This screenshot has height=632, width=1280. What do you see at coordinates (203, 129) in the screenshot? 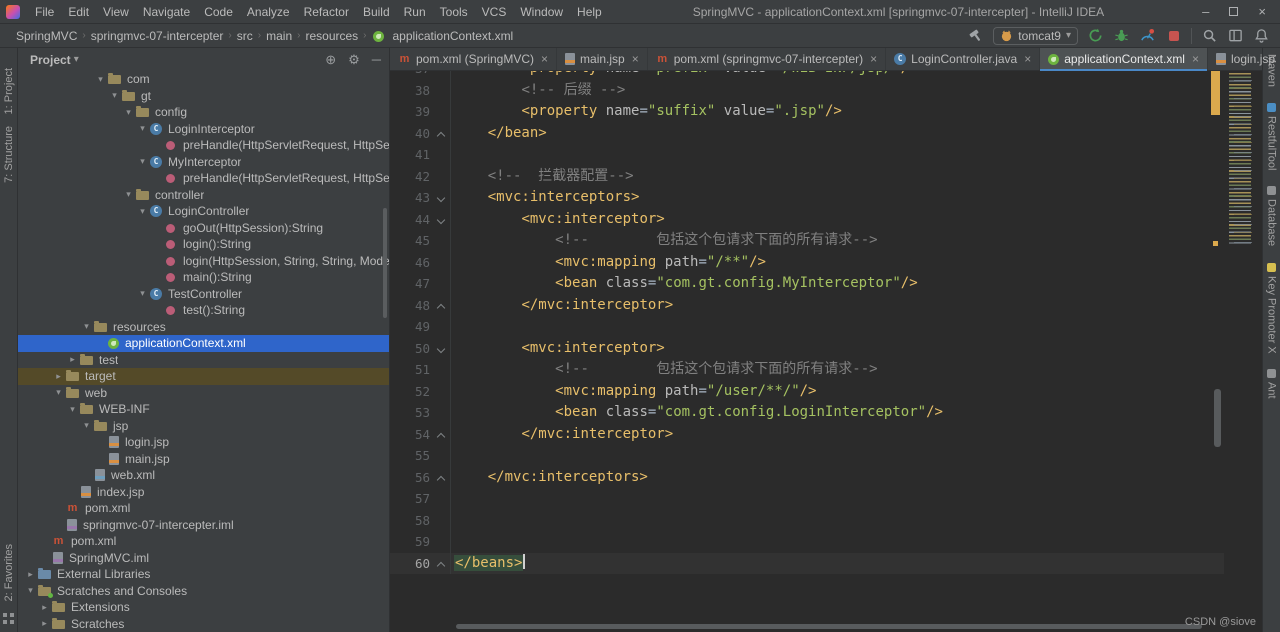
I see `tree-item: ▾ LoginInterceptor` at bounding box center [203, 129].